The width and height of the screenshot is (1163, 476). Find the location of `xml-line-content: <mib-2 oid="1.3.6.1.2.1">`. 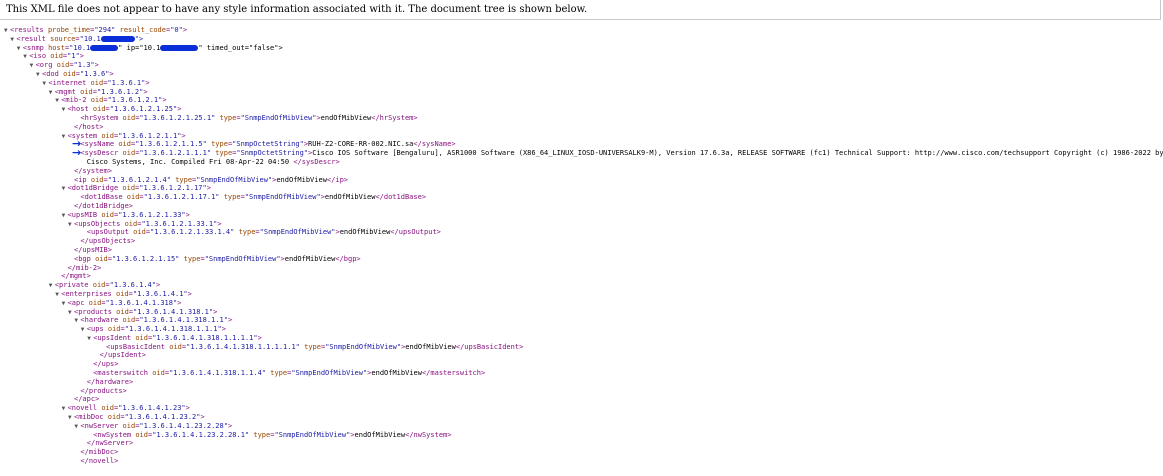

xml-line-content: <mib-2 oid="1.3.6.1.2.1"> is located at coordinates (114, 100).